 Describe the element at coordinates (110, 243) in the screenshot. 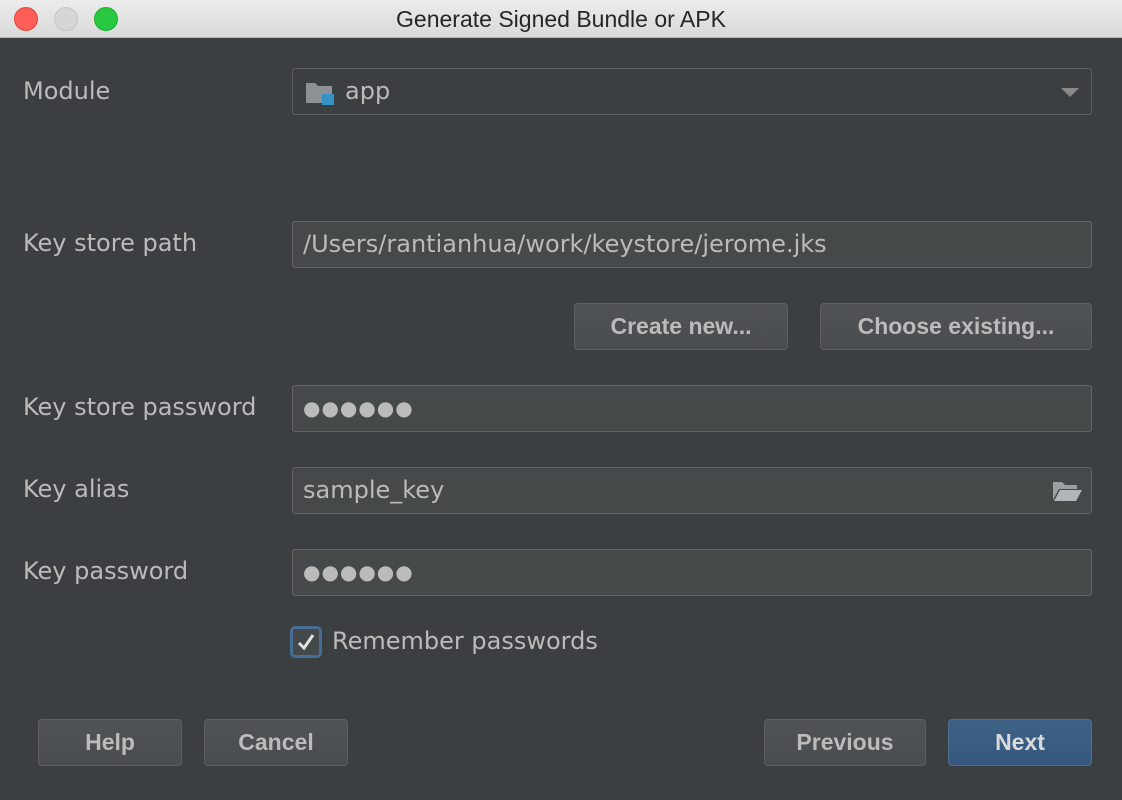

I see `keystore-path-label: Key store path` at that location.